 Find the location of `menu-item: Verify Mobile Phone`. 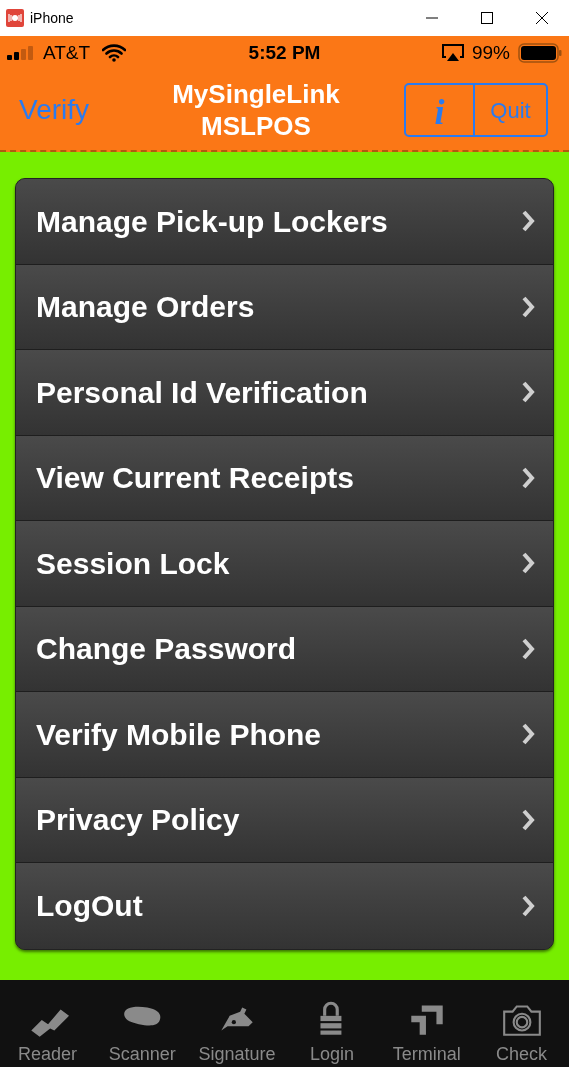

menu-item: Verify Mobile Phone is located at coordinates (284, 735).